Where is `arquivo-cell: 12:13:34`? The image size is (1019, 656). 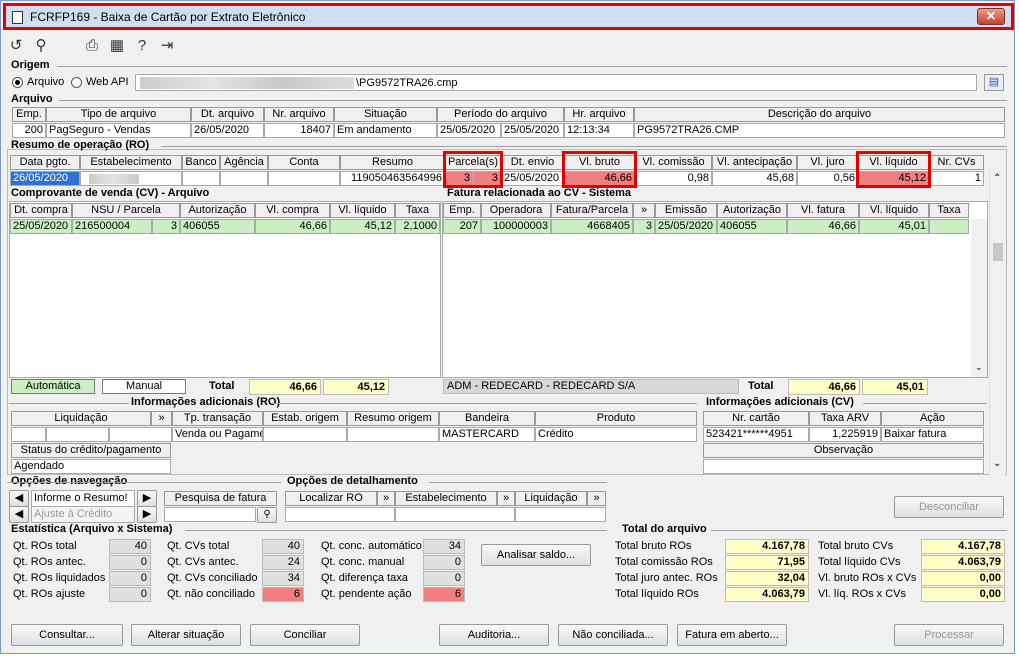 arquivo-cell: 12:13:34 is located at coordinates (599, 130).